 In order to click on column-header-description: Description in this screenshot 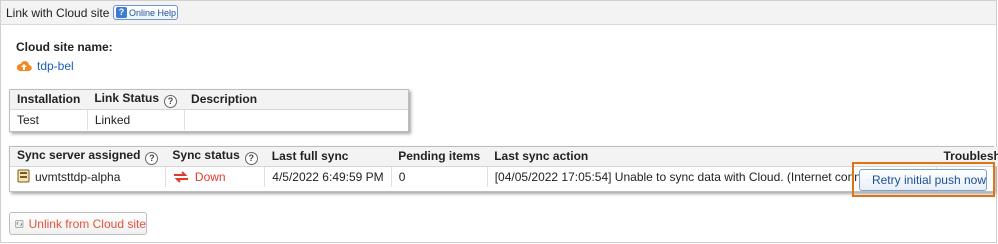, I will do `click(296, 100)`.